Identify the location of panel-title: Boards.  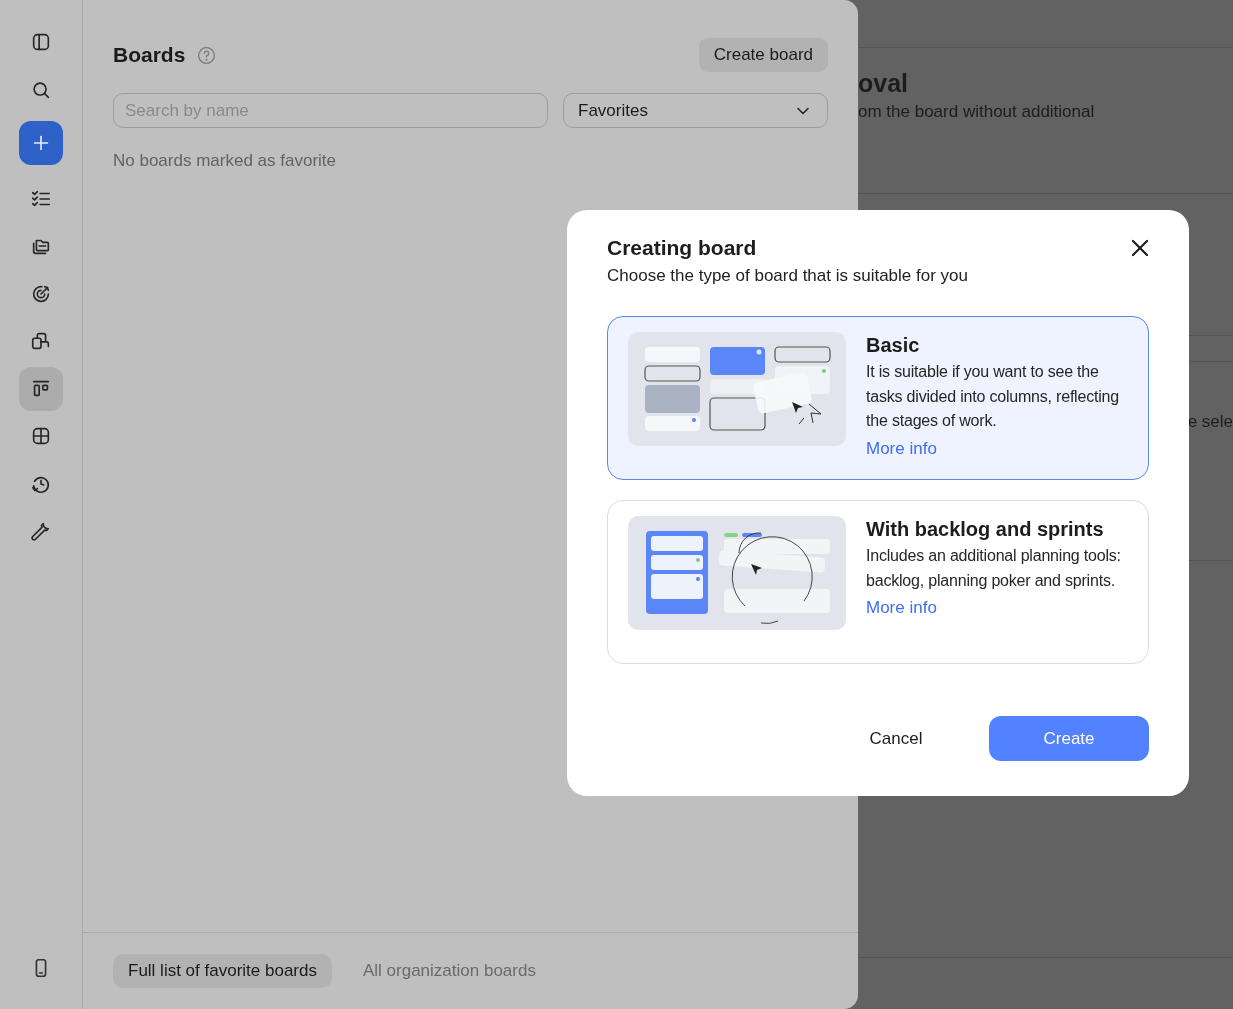
(149, 55).